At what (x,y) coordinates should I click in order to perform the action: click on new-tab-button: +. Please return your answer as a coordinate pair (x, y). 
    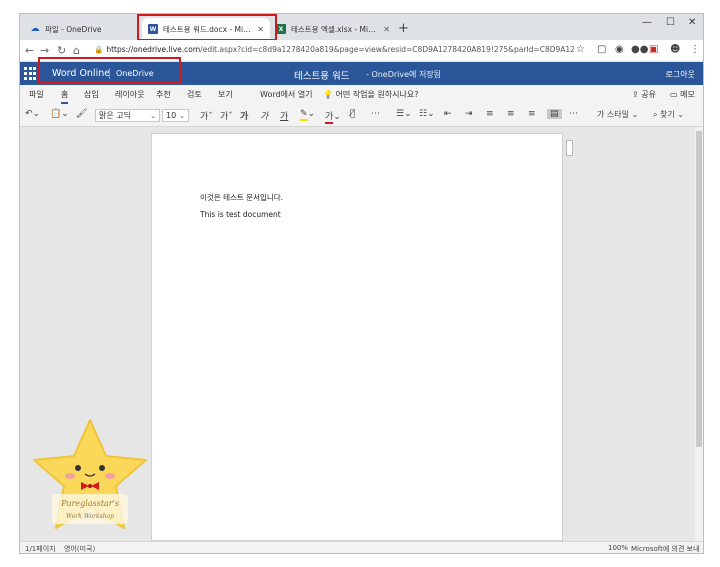
    Looking at the image, I should click on (403, 28).